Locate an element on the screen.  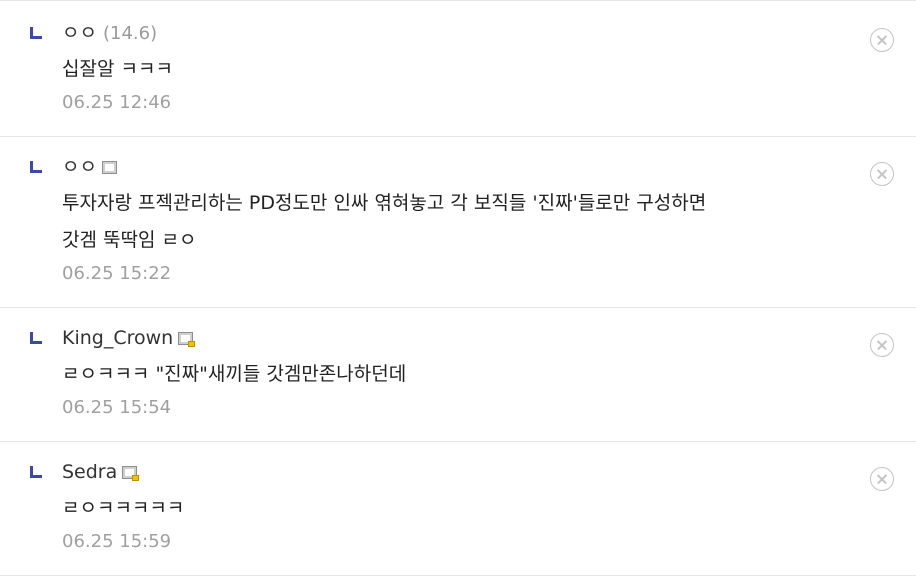
comment-timestamp: 06.25 15:54 is located at coordinates (117, 407).